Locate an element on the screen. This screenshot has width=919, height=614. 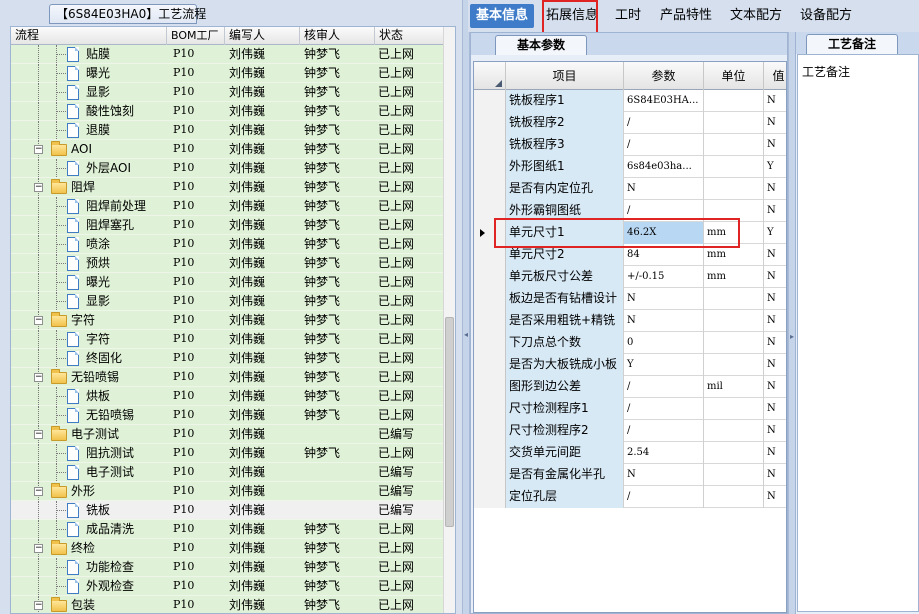
param-row: 铣板程序2/ N is located at coordinates (630, 123).